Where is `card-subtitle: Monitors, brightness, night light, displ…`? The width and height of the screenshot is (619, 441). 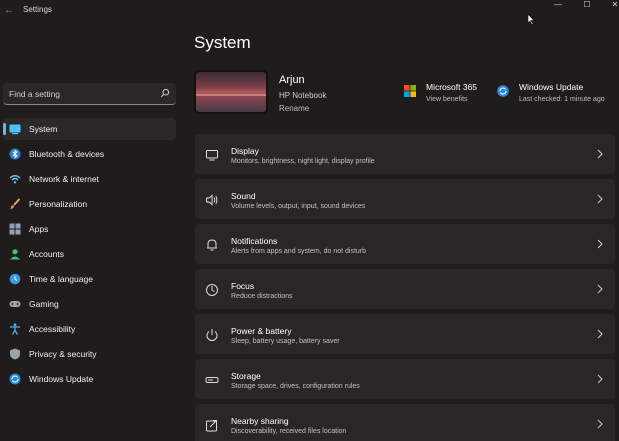
card-subtitle: Monitors, brightness, night light, displ… is located at coordinates (303, 161).